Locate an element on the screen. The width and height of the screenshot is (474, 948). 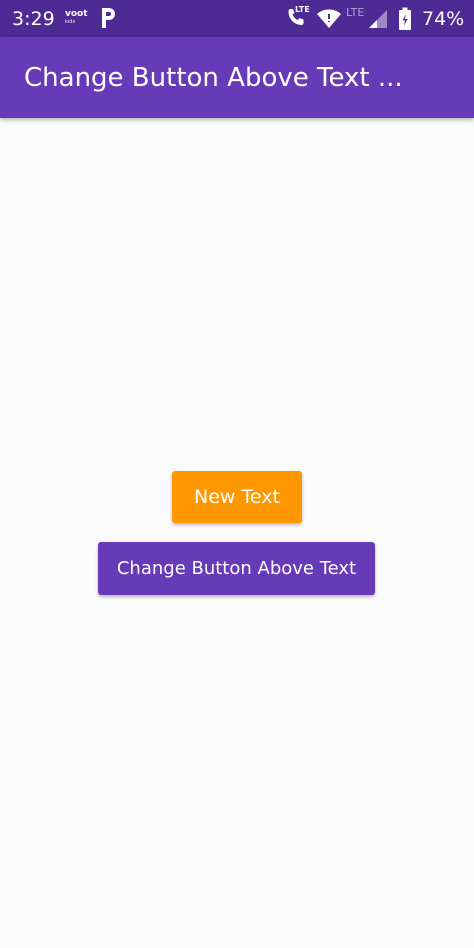
battery-percent: 74% is located at coordinates (443, 19).